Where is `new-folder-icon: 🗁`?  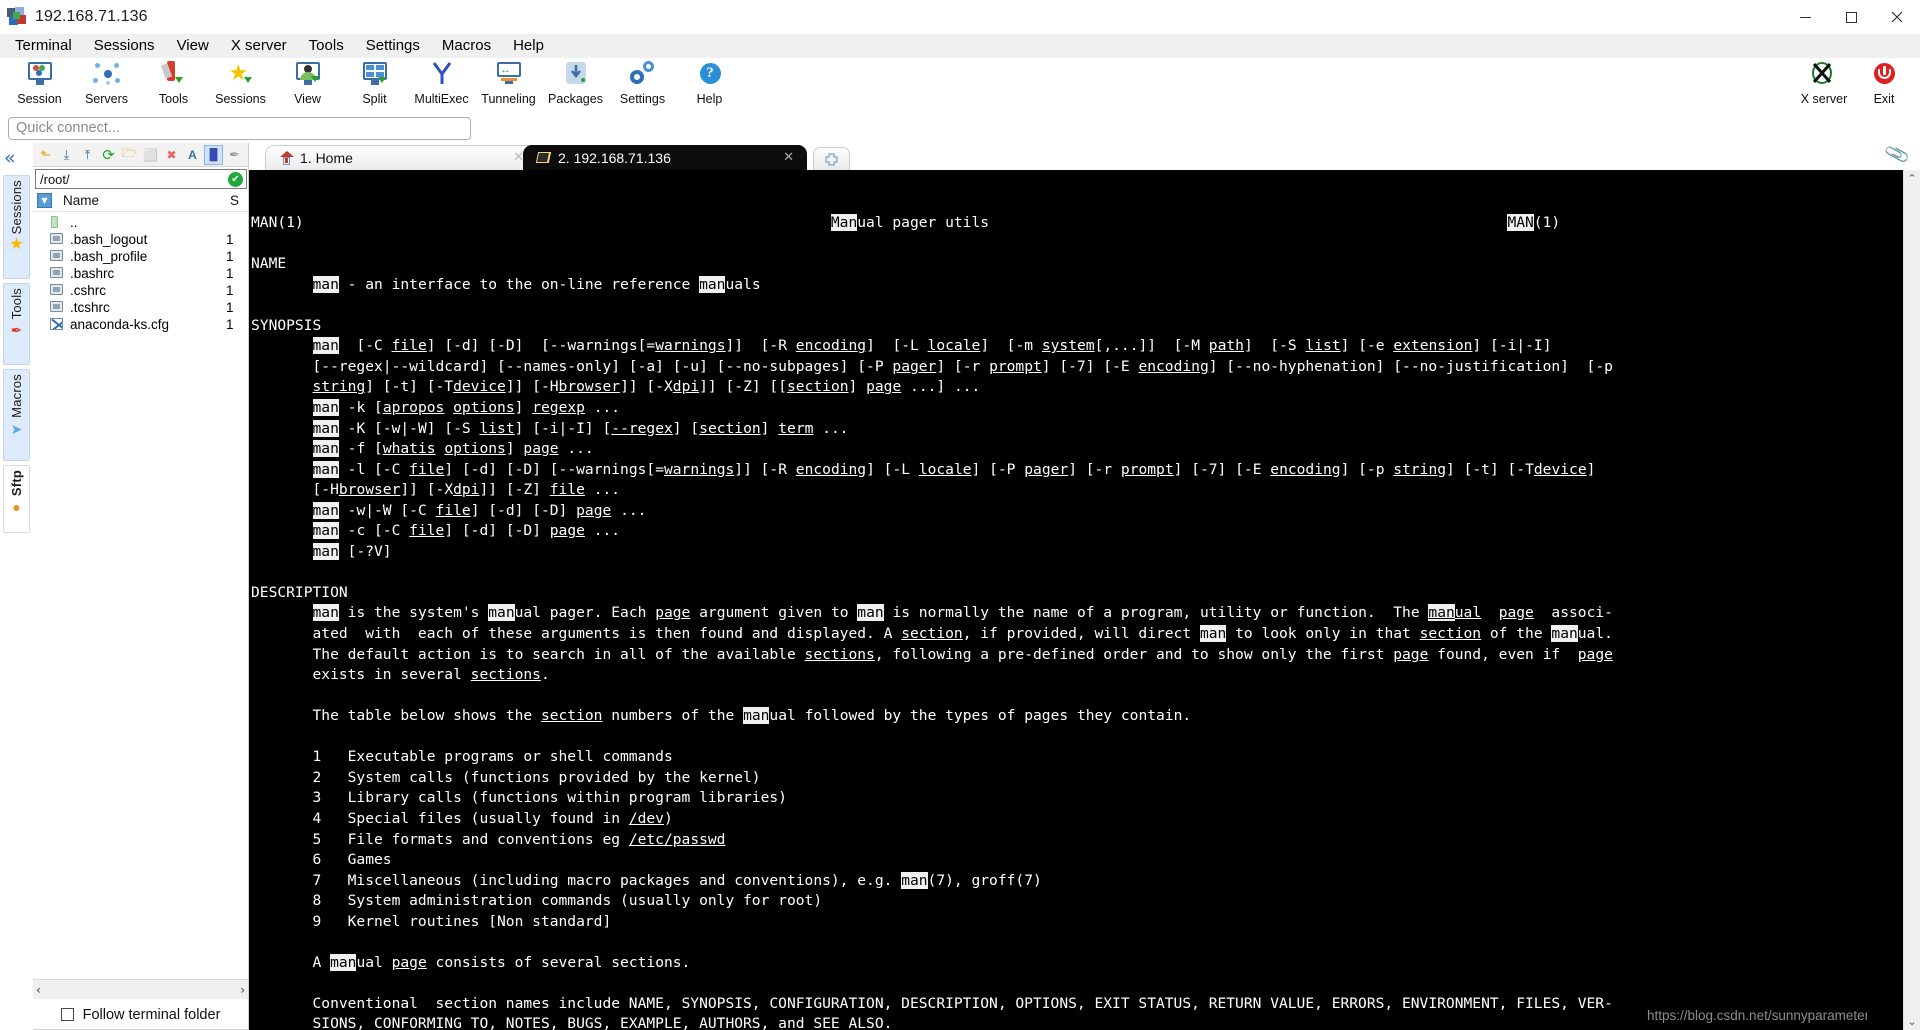 new-folder-icon: 🗁 is located at coordinates (129, 155).